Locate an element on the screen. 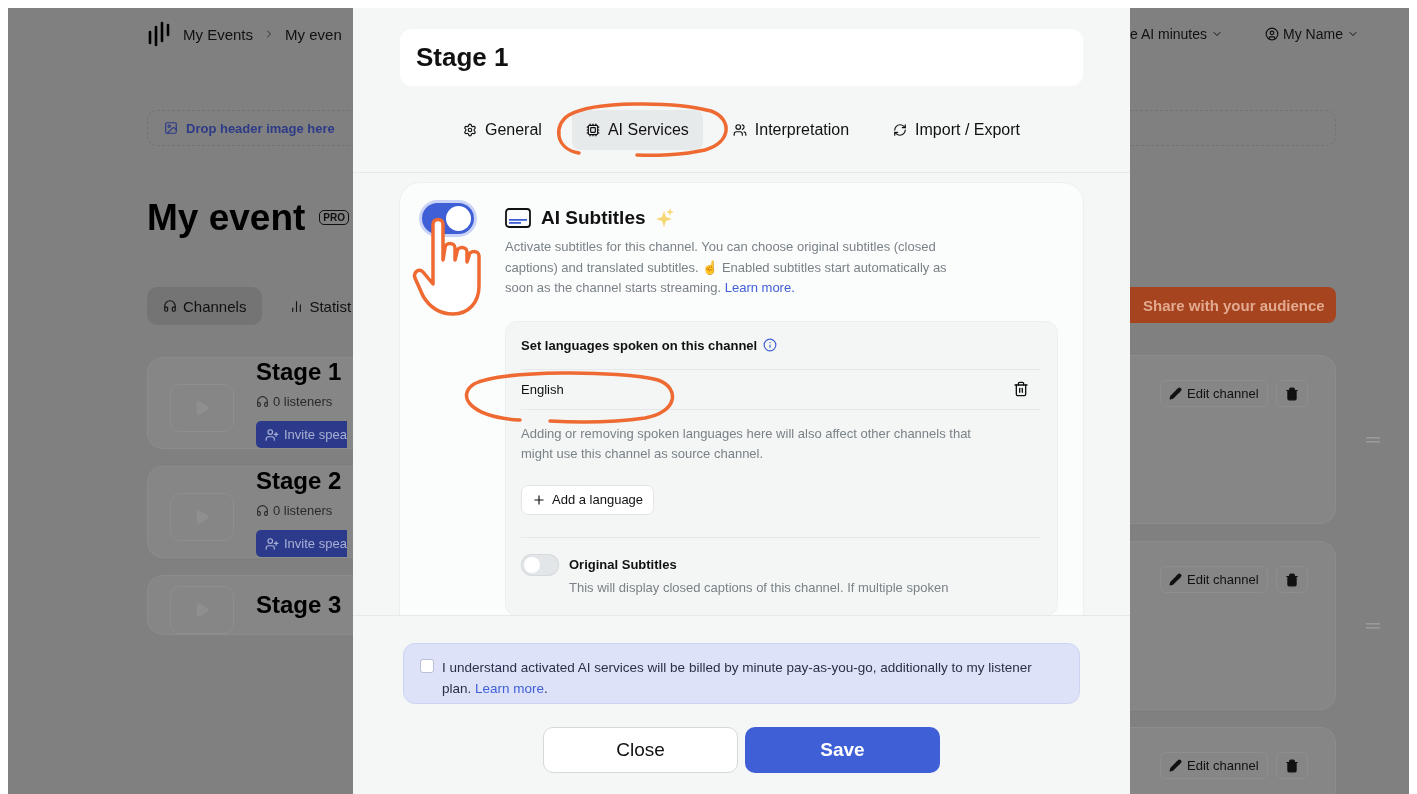 Image resolution: width=1417 pixels, height=794 pixels. language-name: English is located at coordinates (542, 389).